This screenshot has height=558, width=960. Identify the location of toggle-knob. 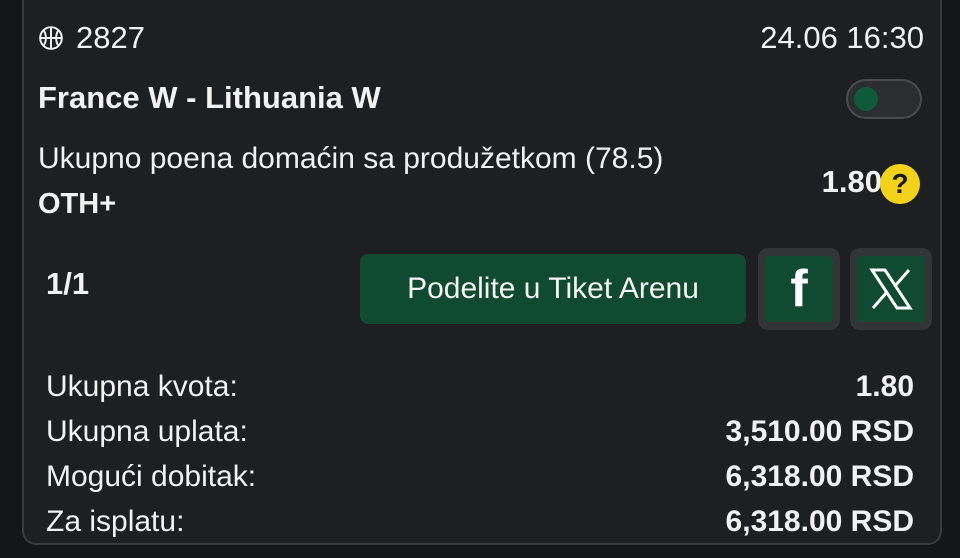
(866, 99).